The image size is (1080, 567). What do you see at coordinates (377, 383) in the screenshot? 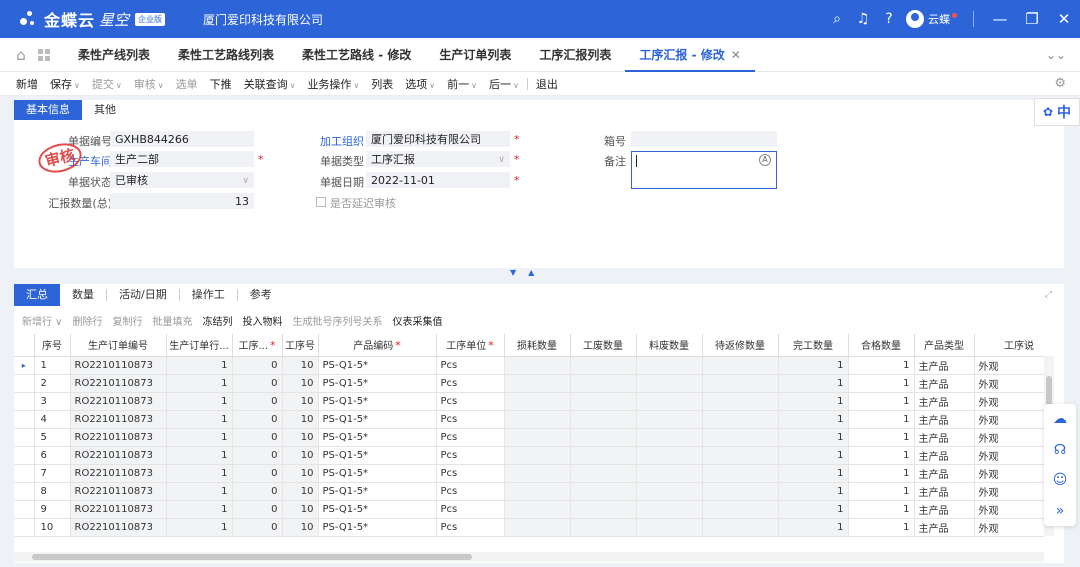
I see `grid-cell: PS-Q1-5*` at bounding box center [377, 383].